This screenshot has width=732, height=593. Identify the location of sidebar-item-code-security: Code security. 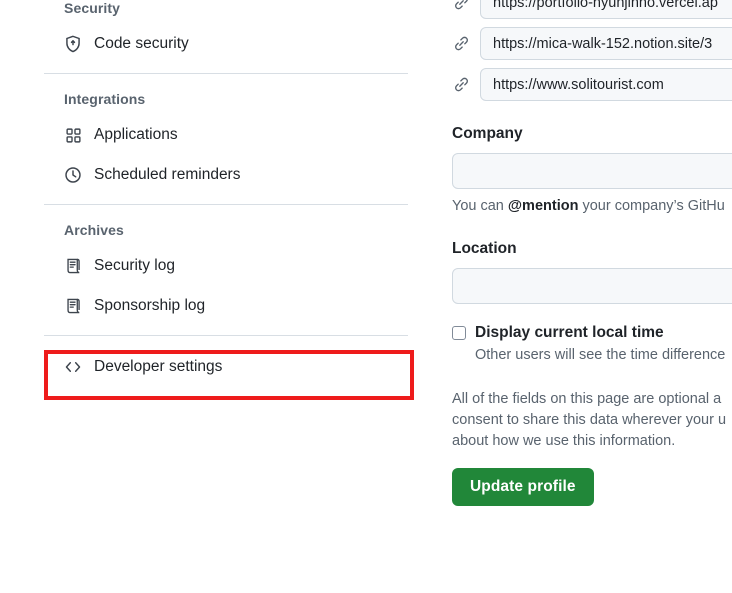
(226, 44).